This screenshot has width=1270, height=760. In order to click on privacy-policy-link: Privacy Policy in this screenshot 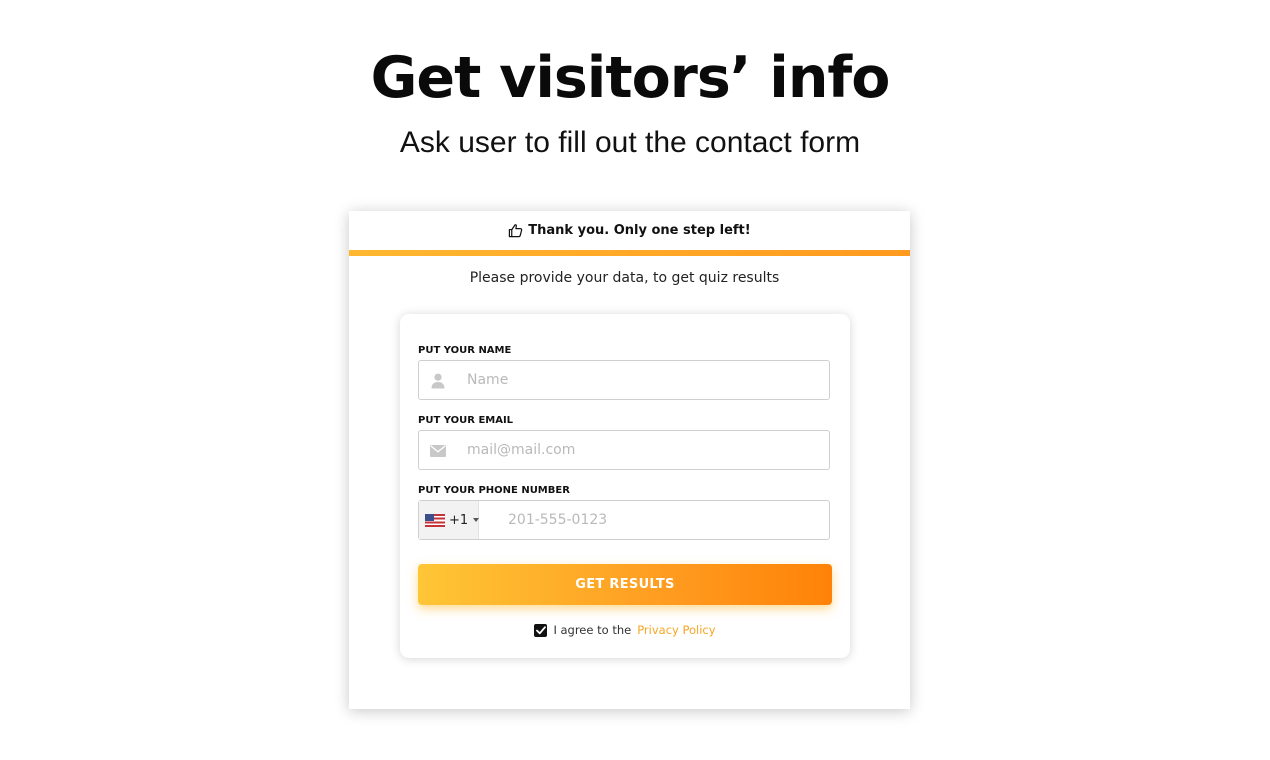, I will do `click(676, 630)`.